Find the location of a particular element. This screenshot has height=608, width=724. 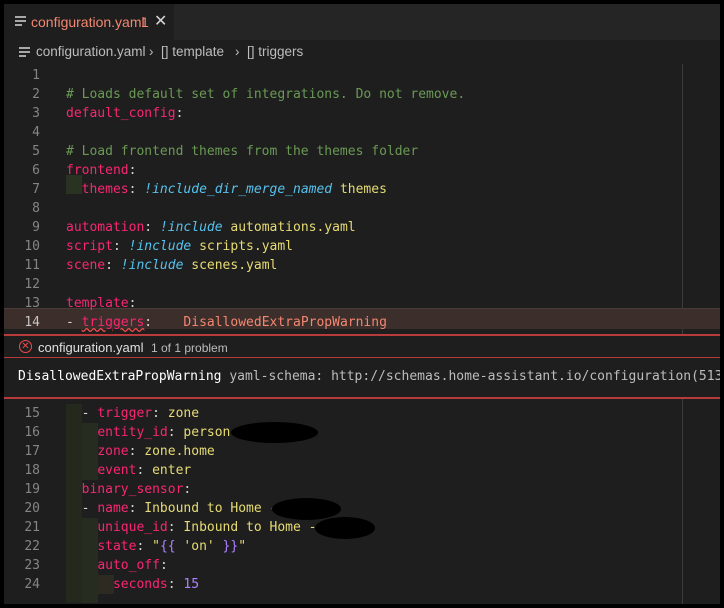

code-line: 14 - triggers: DisallowedExtraPropWarning is located at coordinates (362, 322).